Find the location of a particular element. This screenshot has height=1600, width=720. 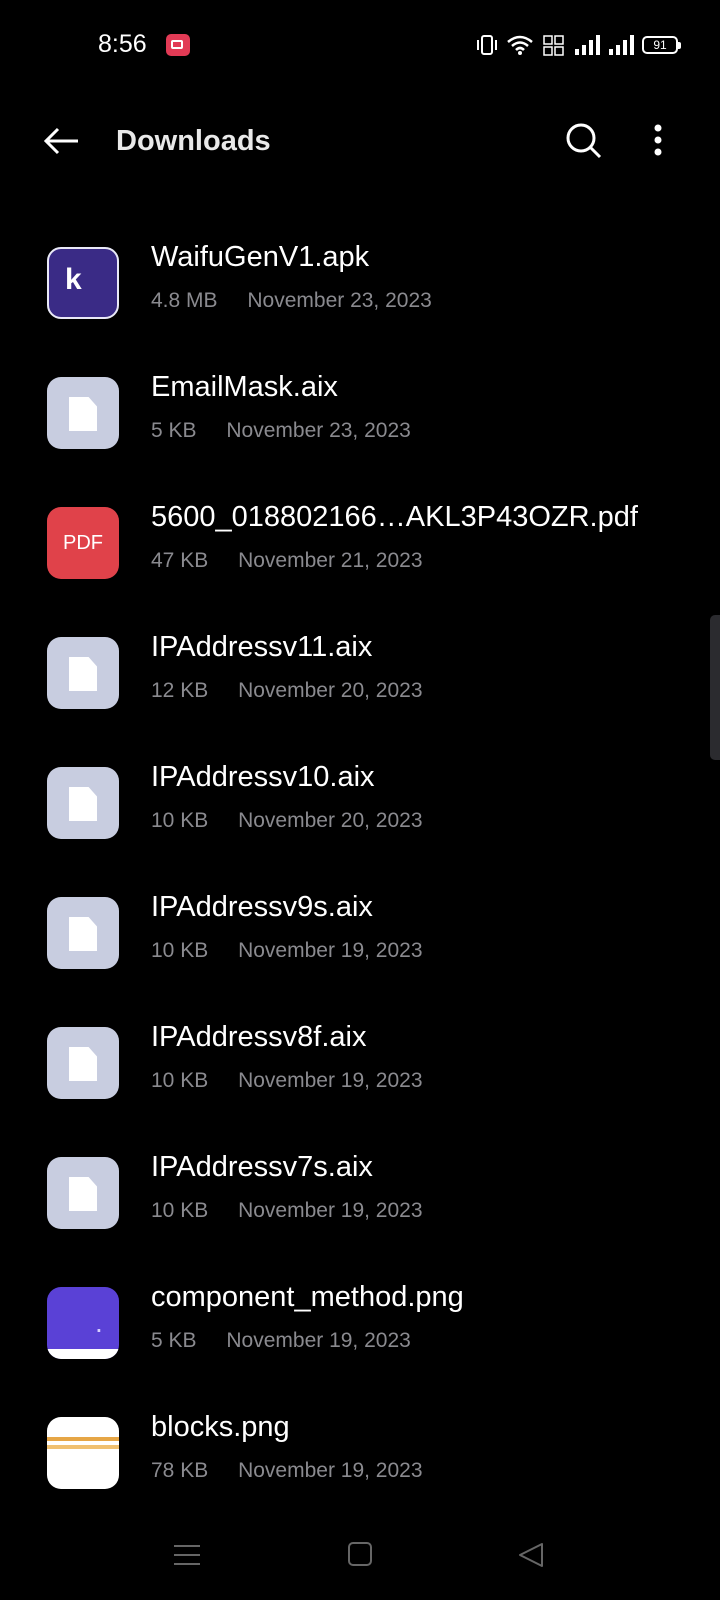

system-nav-bar is located at coordinates (360, 1555).